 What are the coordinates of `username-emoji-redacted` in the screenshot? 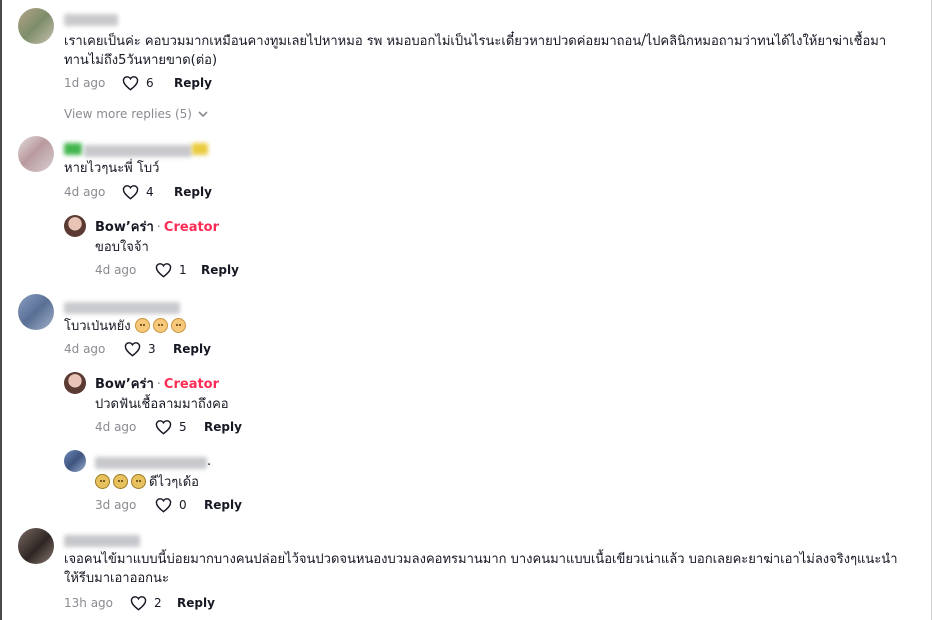 It's located at (200, 149).